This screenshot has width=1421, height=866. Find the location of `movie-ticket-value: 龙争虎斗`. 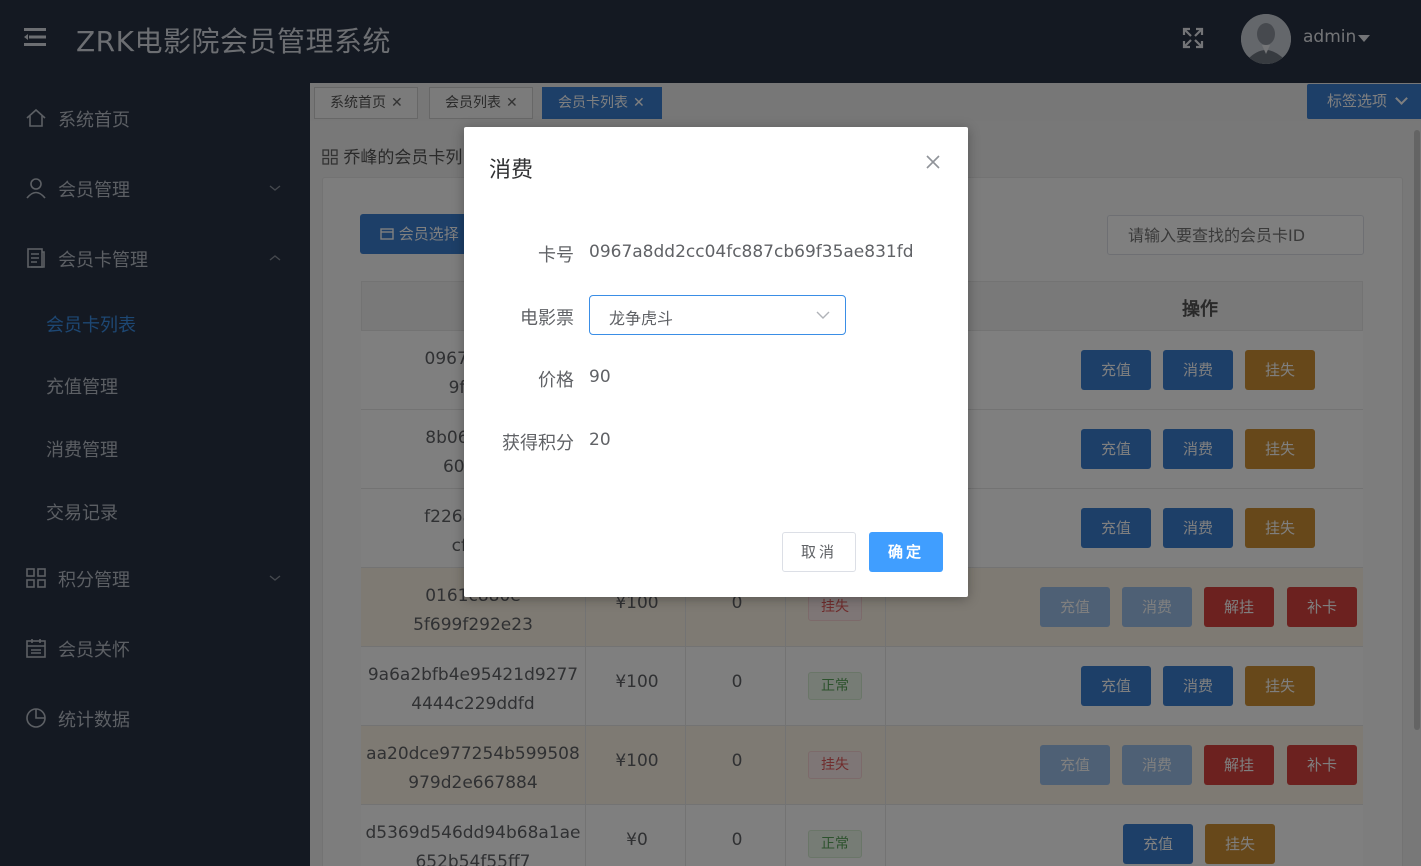

movie-ticket-value: 龙争虎斗 is located at coordinates (641, 318).